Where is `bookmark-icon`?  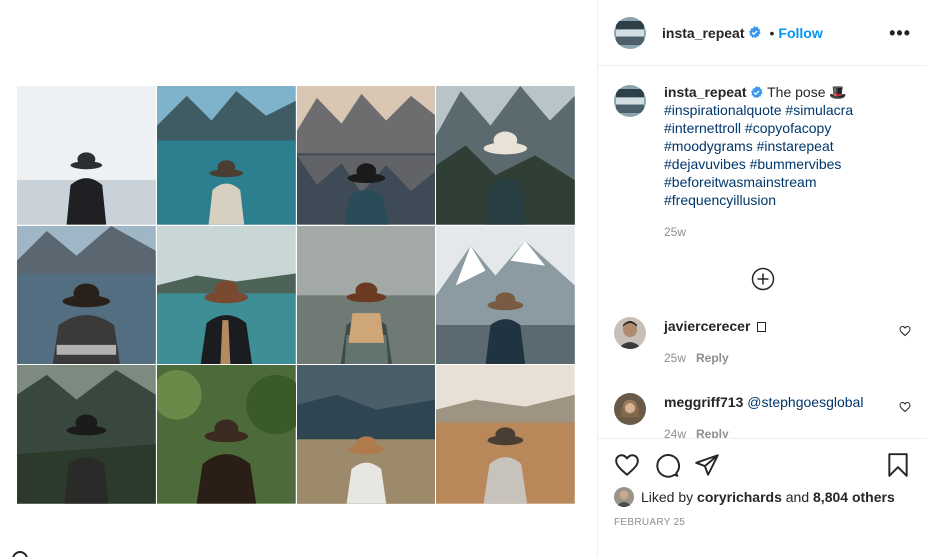 bookmark-icon is located at coordinates (898, 465).